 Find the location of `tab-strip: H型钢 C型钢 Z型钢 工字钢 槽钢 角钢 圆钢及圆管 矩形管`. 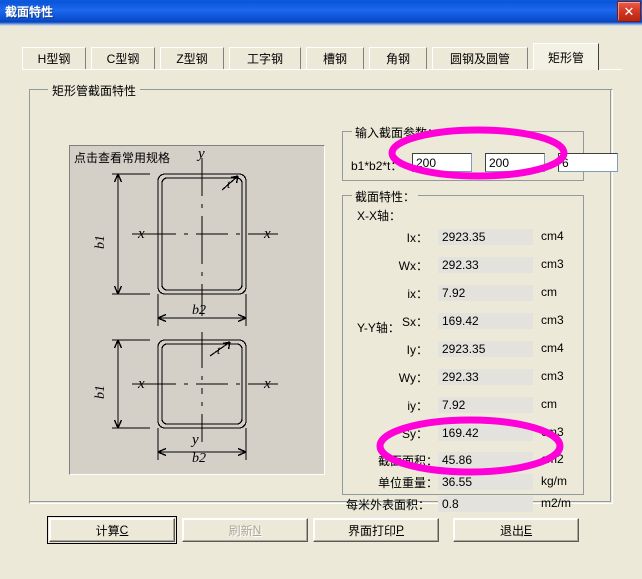

tab-strip: H型钢 C型钢 Z型钢 工字钢 槽钢 角钢 圆钢及圆管 矩形管 is located at coordinates (322, 56).